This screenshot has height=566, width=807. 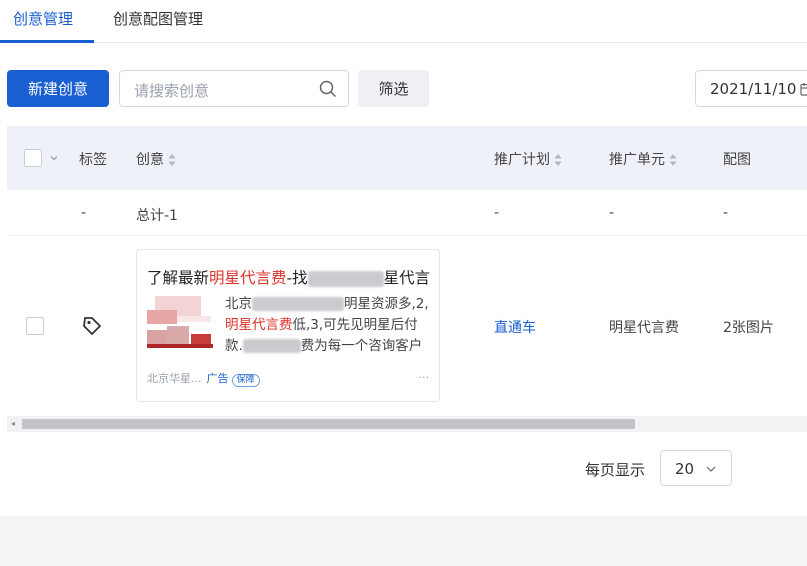 I want to click on total-tag: -, so click(x=84, y=213).